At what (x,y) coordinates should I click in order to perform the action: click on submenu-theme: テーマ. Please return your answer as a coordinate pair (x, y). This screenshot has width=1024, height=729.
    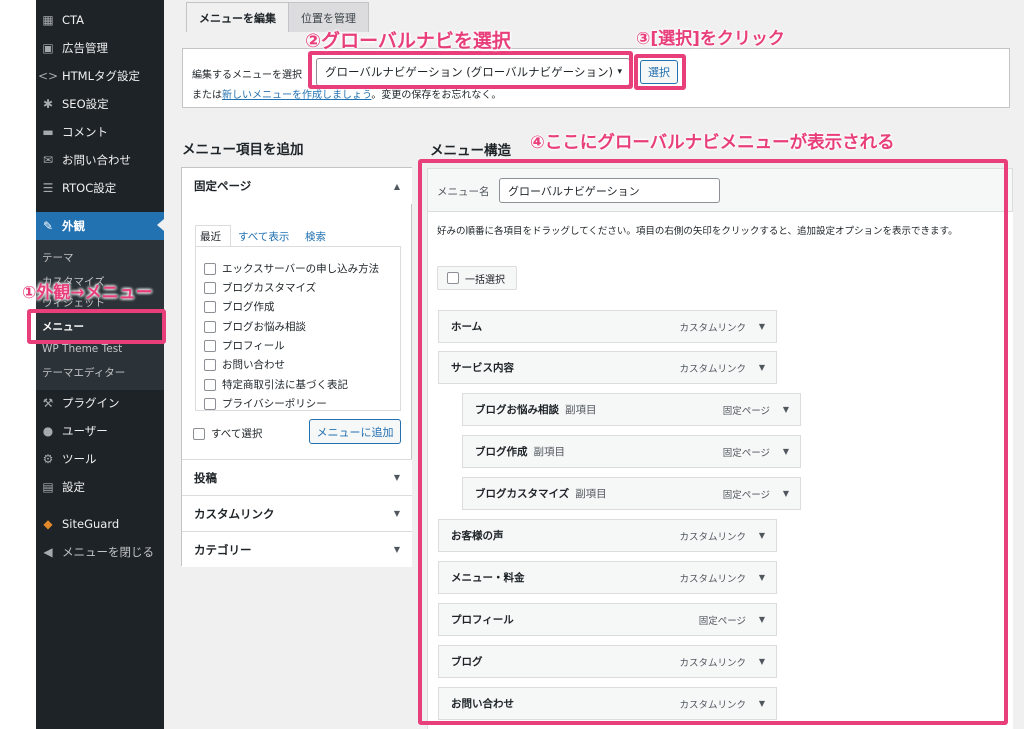
    Looking at the image, I should click on (58, 257).